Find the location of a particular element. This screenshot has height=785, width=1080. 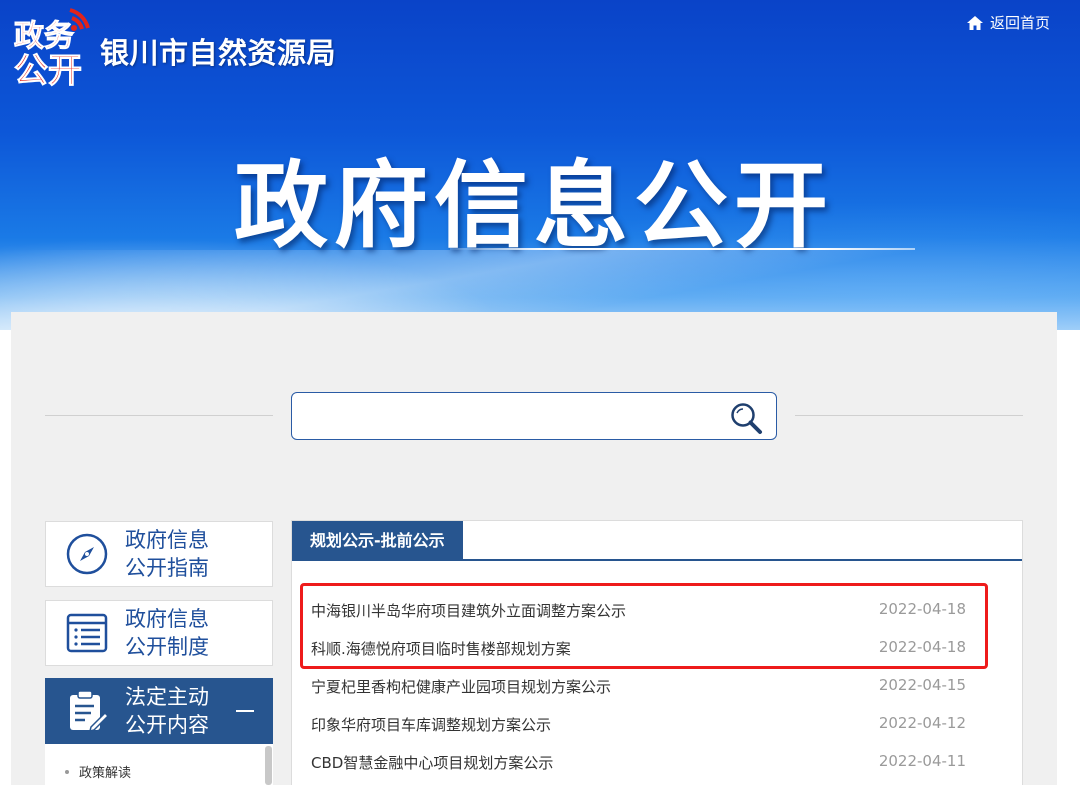

home-link-label: 返回首页 is located at coordinates (1019, 23).